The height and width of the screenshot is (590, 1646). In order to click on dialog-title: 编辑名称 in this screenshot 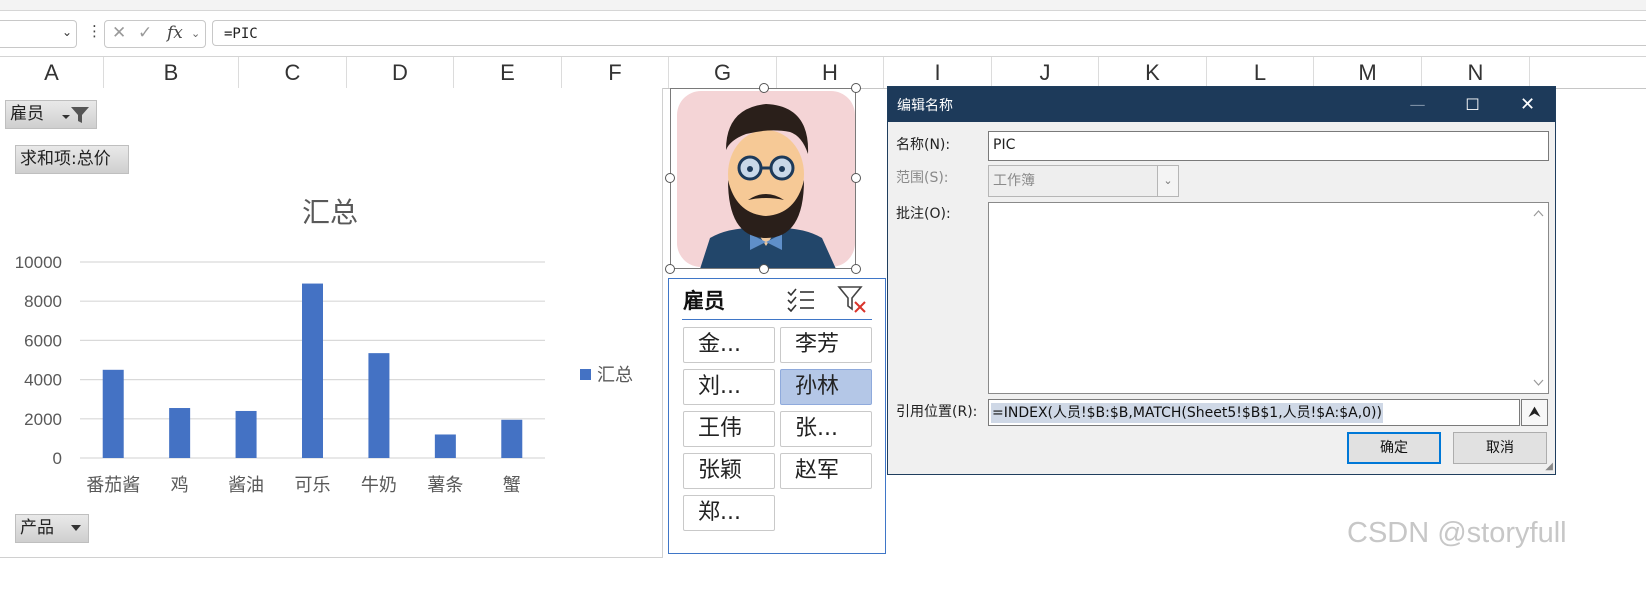, I will do `click(925, 106)`.